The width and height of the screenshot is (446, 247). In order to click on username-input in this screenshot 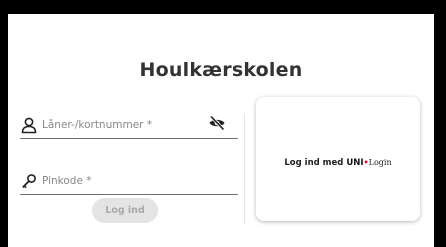, I will do `click(122, 125)`.